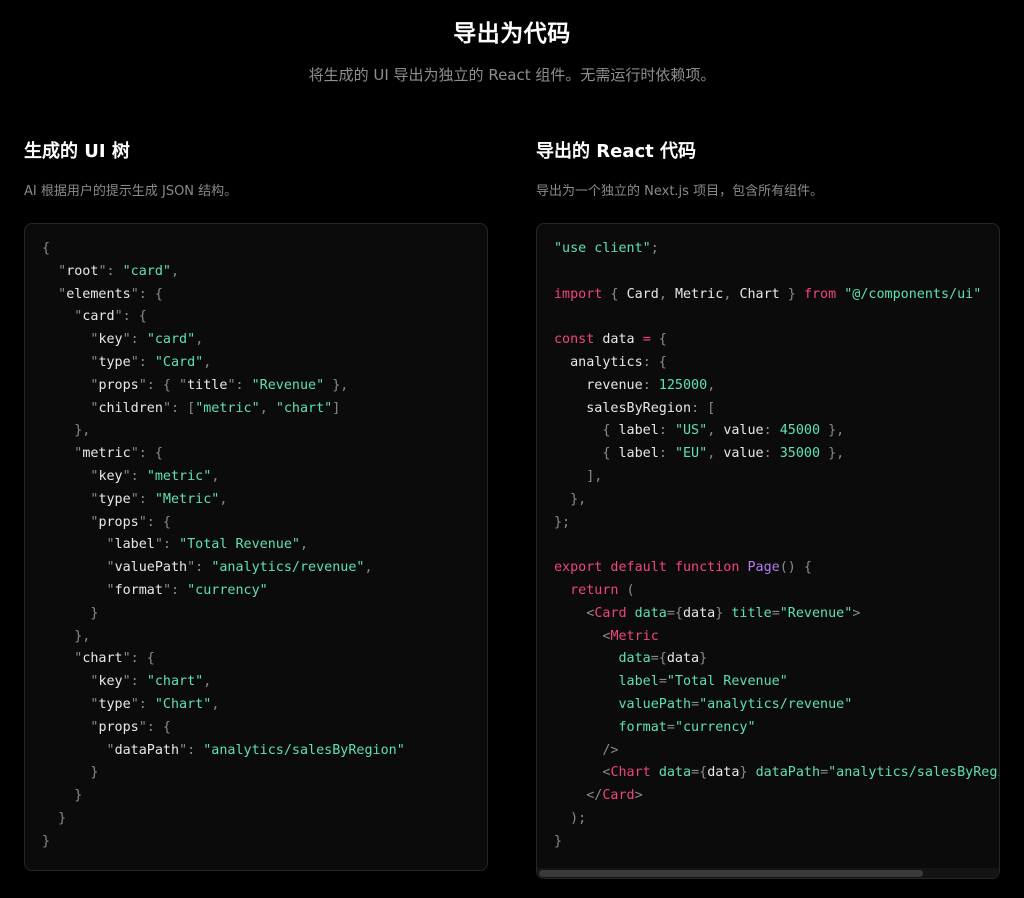 Image resolution: width=1024 pixels, height=898 pixels. Describe the element at coordinates (304, 750) in the screenshot. I see `code-token: "analytics/salesByRegion"` at that location.